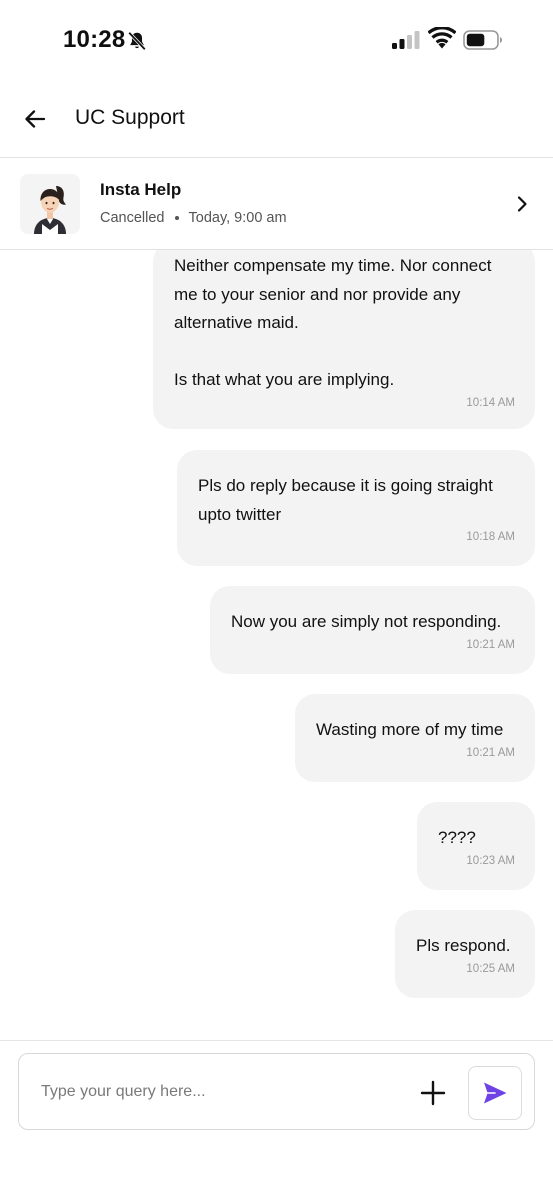 This screenshot has height=1200, width=553. Describe the element at coordinates (490, 968) in the screenshot. I see `message-time: 10:25 AM` at that location.